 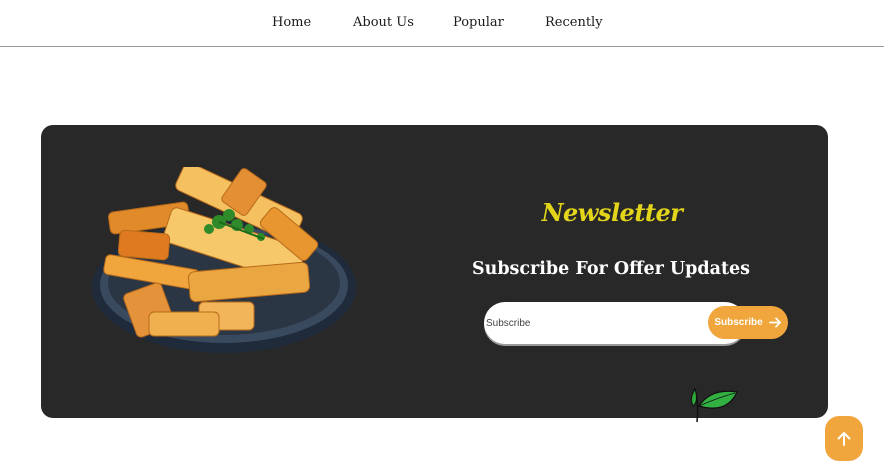 What do you see at coordinates (574, 22) in the screenshot?
I see `nav-item-recently: Recently` at bounding box center [574, 22].